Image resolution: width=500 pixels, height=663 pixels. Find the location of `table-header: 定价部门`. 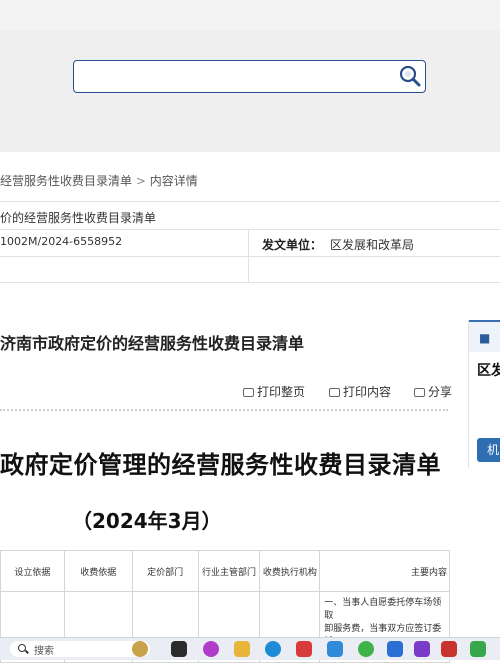

table-header: 定价部门 is located at coordinates (165, 571).